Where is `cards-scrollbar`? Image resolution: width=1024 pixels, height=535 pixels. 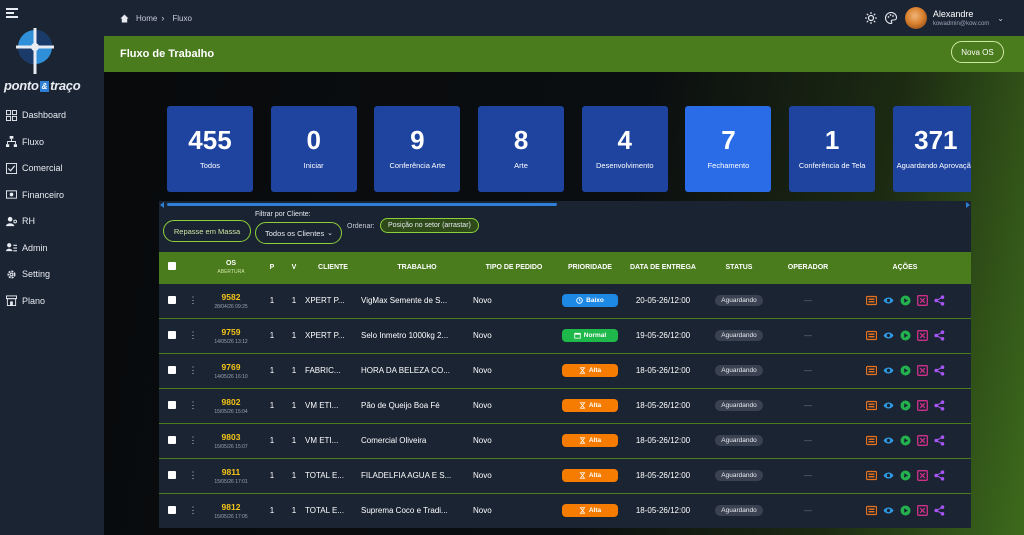 cards-scrollbar is located at coordinates (565, 205).